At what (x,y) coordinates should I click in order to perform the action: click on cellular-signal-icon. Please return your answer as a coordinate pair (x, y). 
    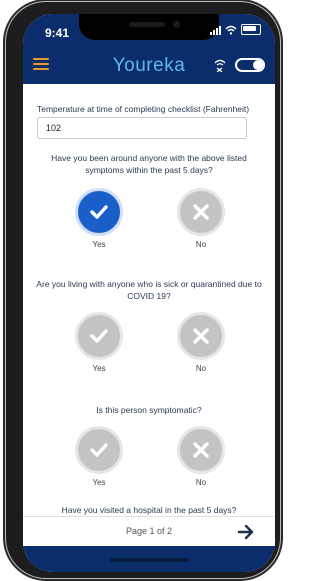
    Looking at the image, I should click on (215, 30).